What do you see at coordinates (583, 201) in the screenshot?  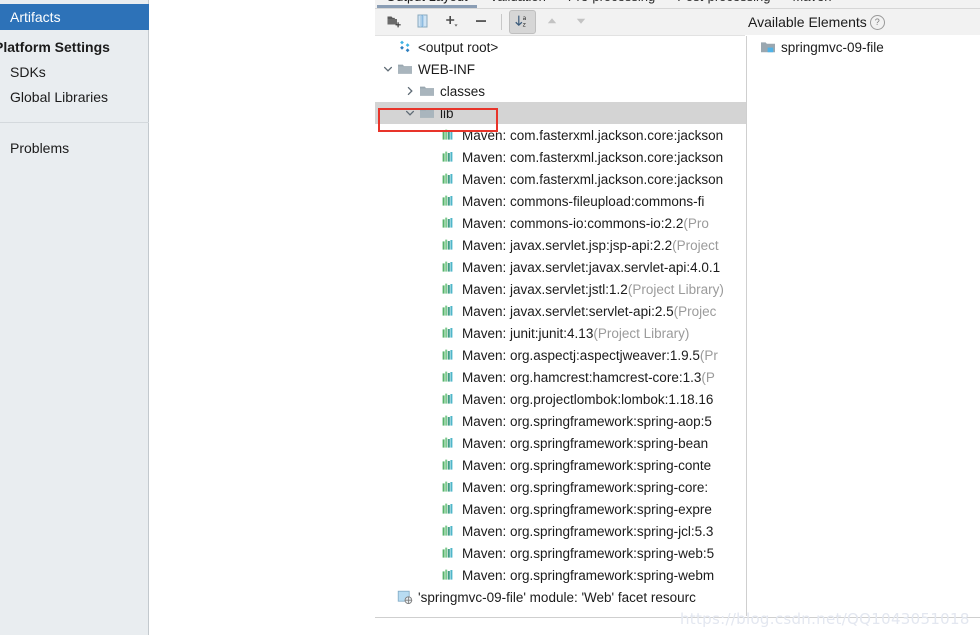 I see `tree-row-label: Maven: commons-fileupload:commons-fi` at bounding box center [583, 201].